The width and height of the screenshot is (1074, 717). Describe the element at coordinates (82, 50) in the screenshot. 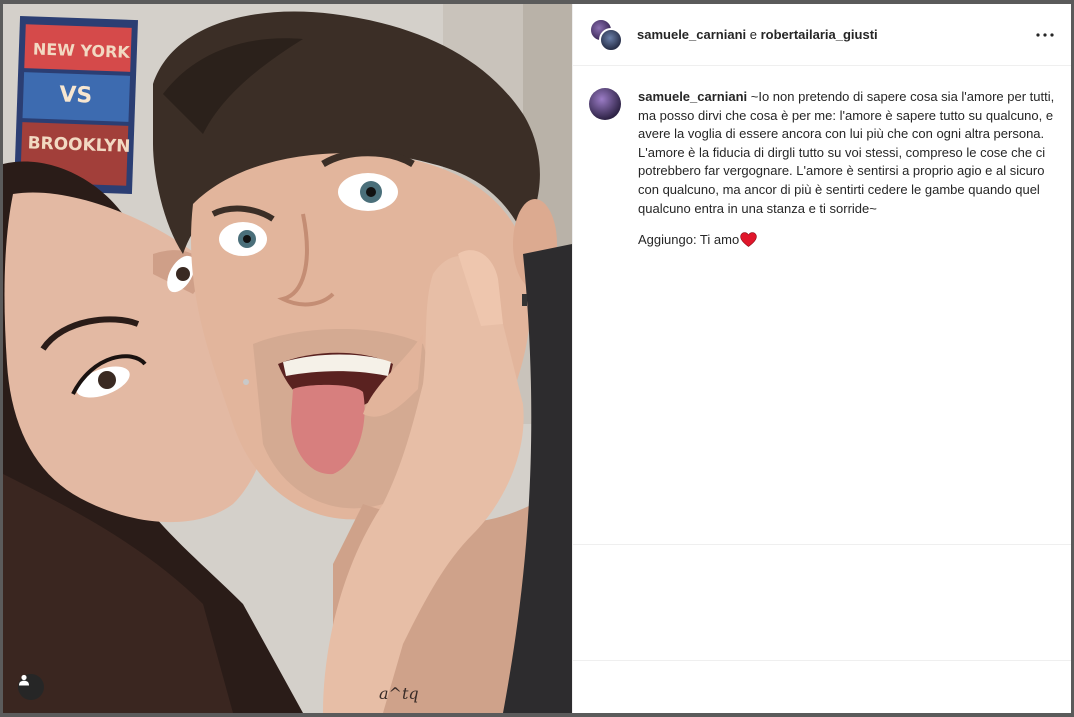

I see `poster-line1: NEW YORK` at that location.